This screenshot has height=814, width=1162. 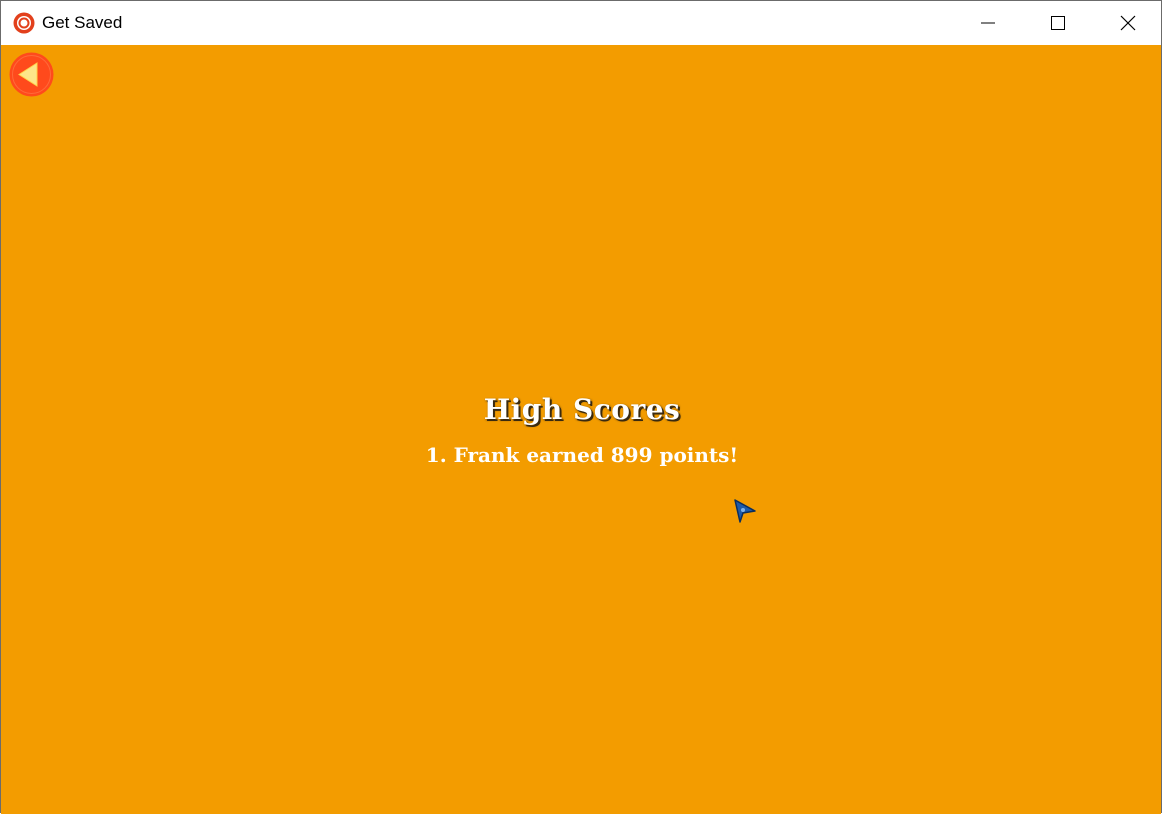 I want to click on minimize-button, so click(x=988, y=23).